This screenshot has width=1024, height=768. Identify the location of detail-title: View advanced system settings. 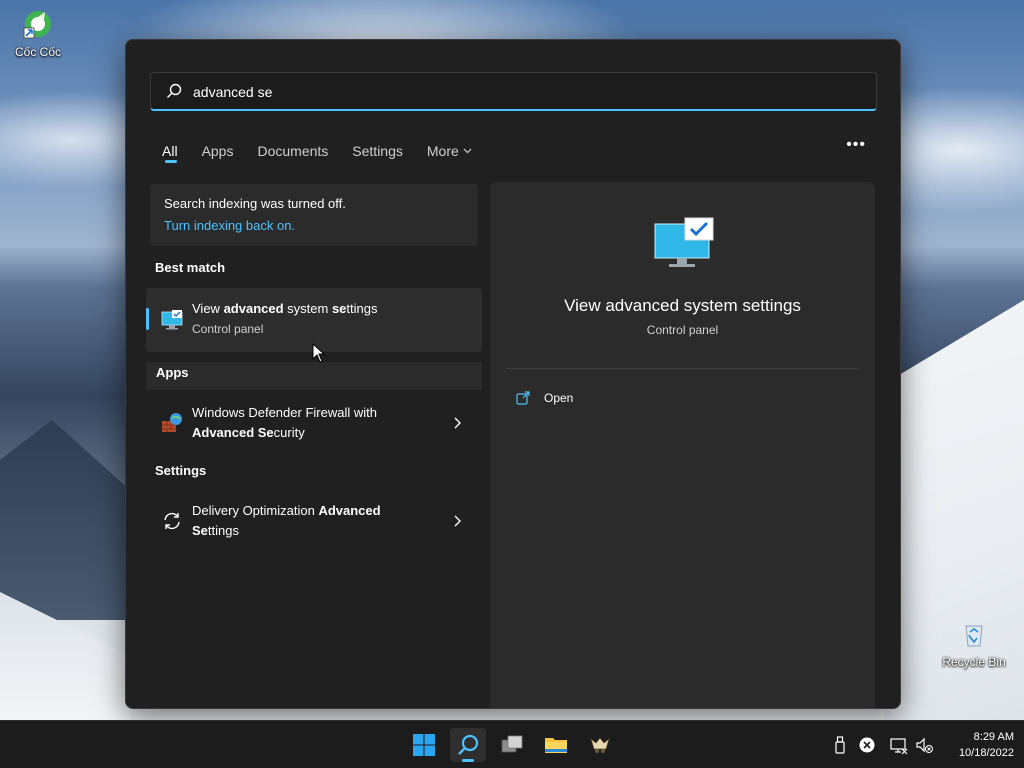
(682, 305).